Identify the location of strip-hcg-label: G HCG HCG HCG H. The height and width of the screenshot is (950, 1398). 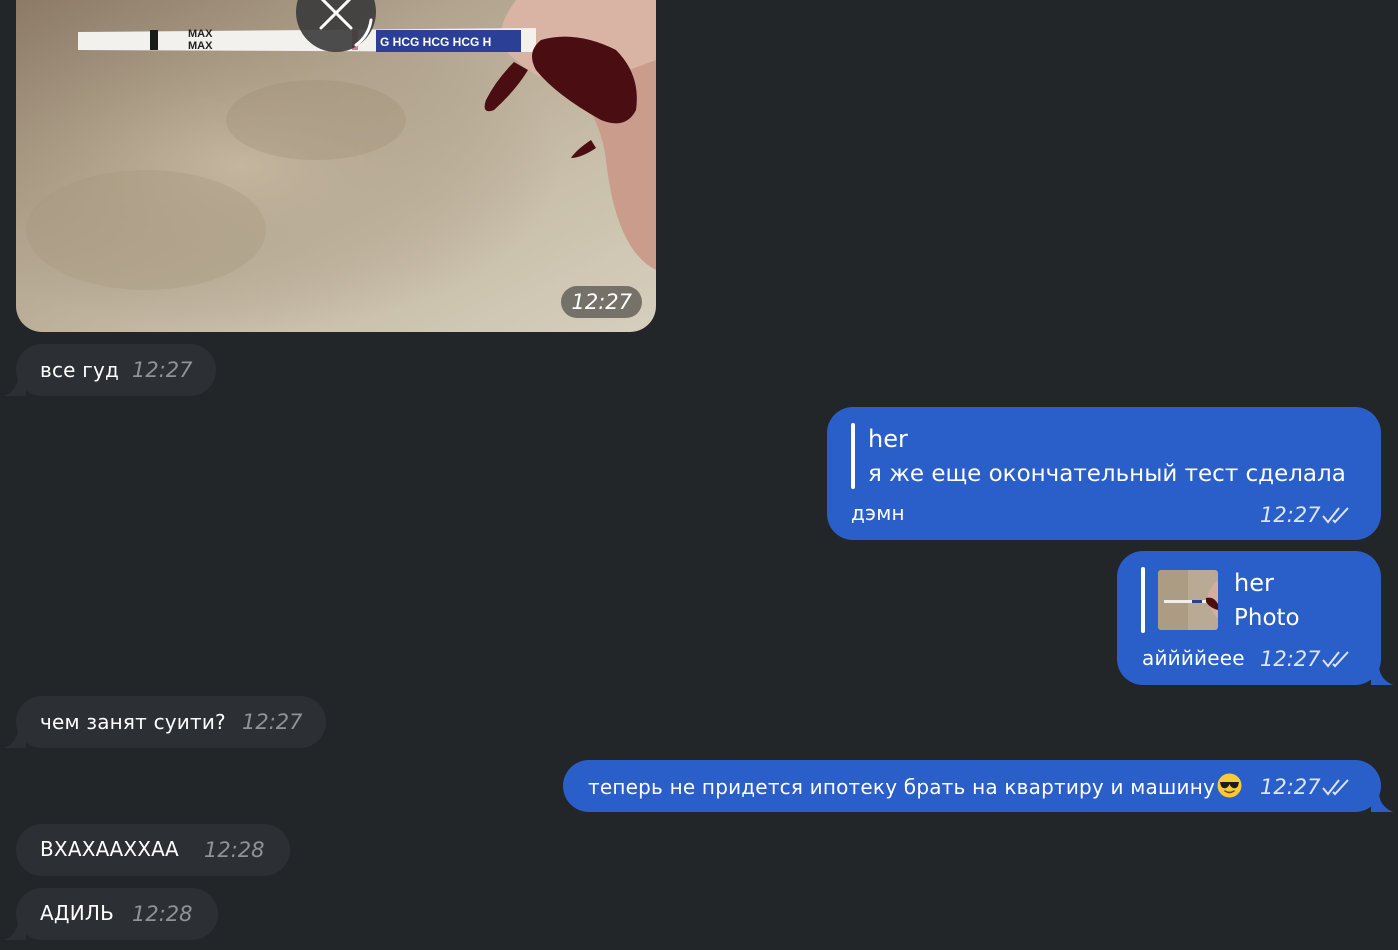
(435, 42).